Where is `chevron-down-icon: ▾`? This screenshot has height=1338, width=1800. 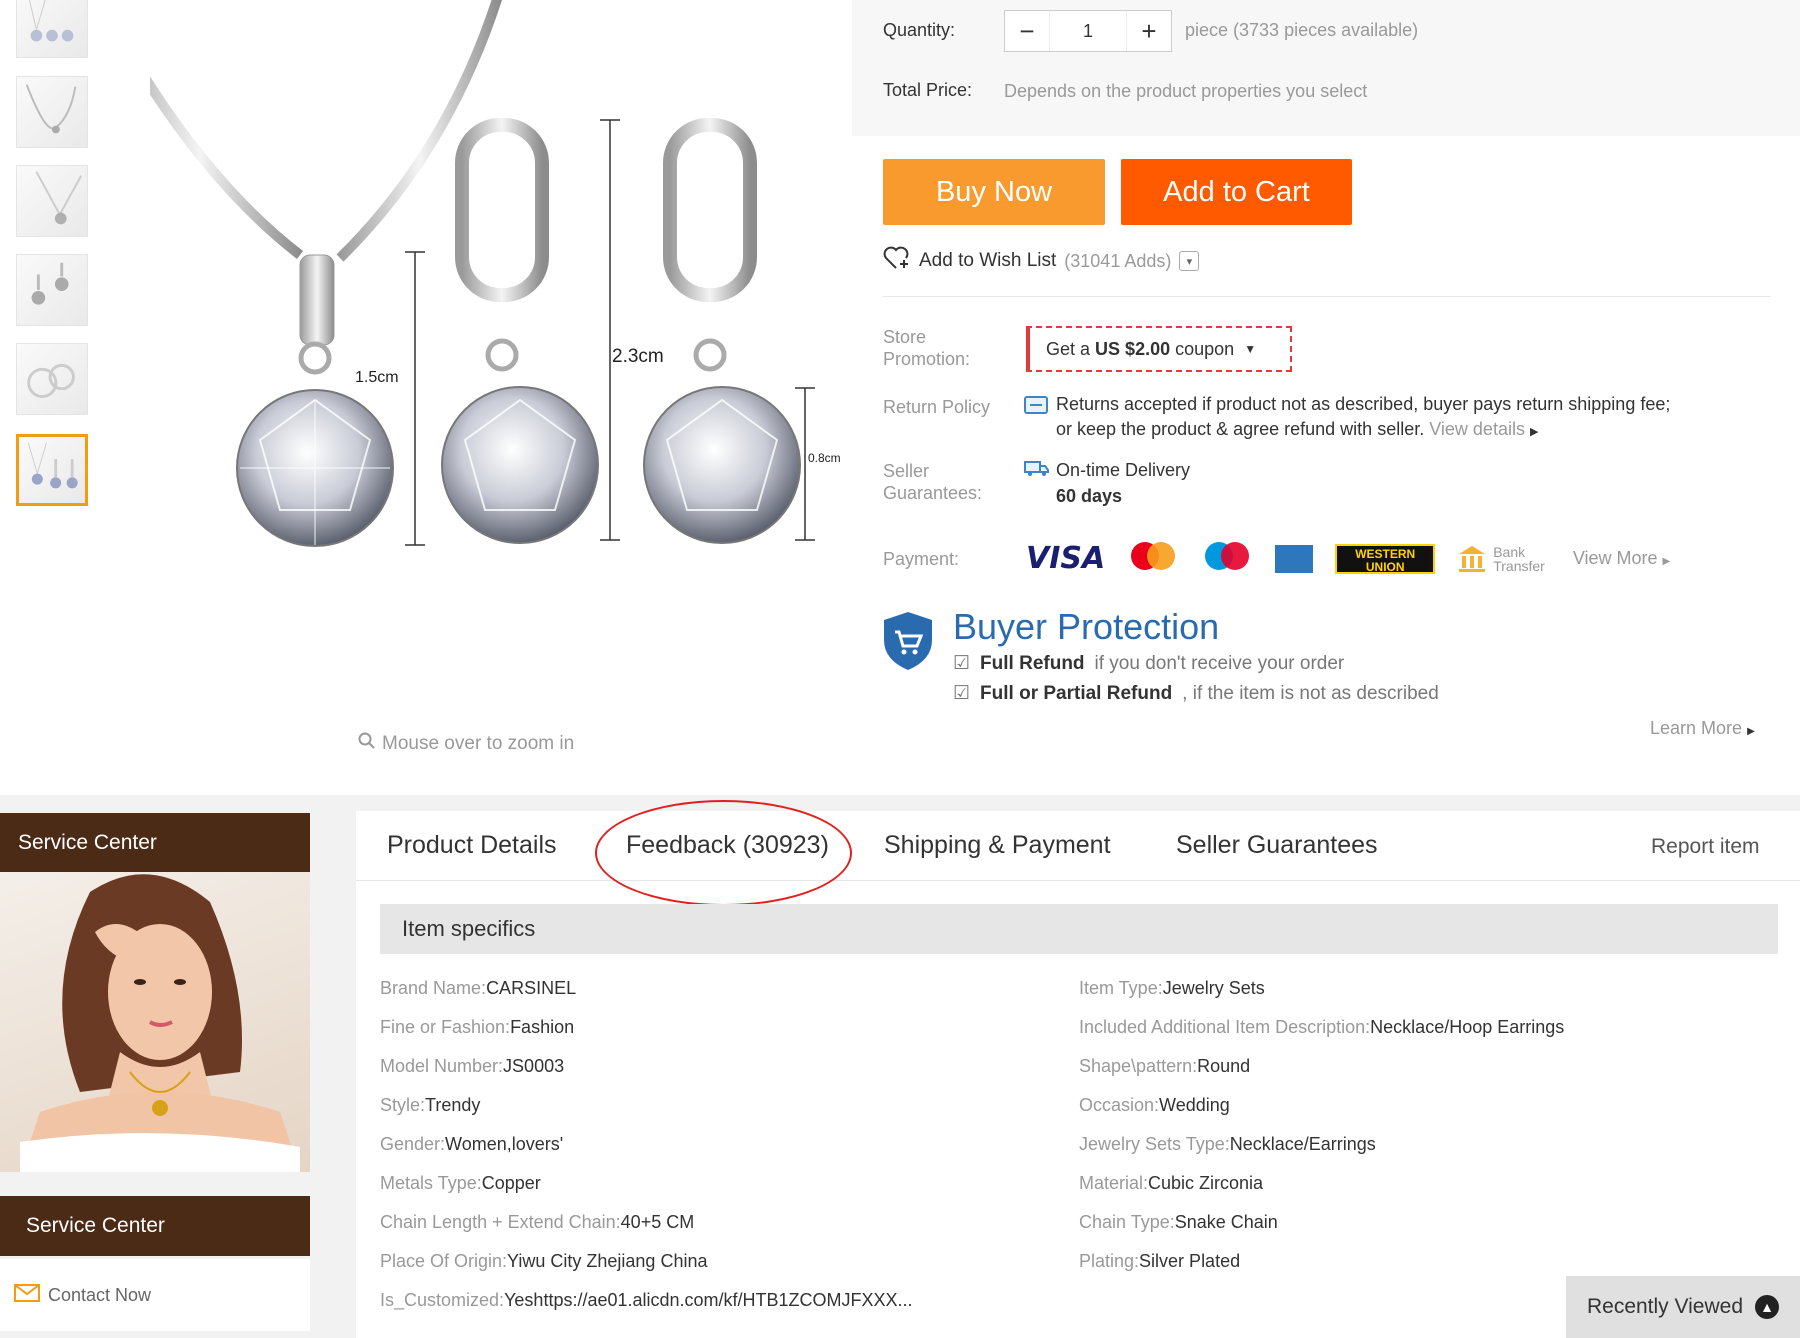
chevron-down-icon: ▾ is located at coordinates (1189, 261).